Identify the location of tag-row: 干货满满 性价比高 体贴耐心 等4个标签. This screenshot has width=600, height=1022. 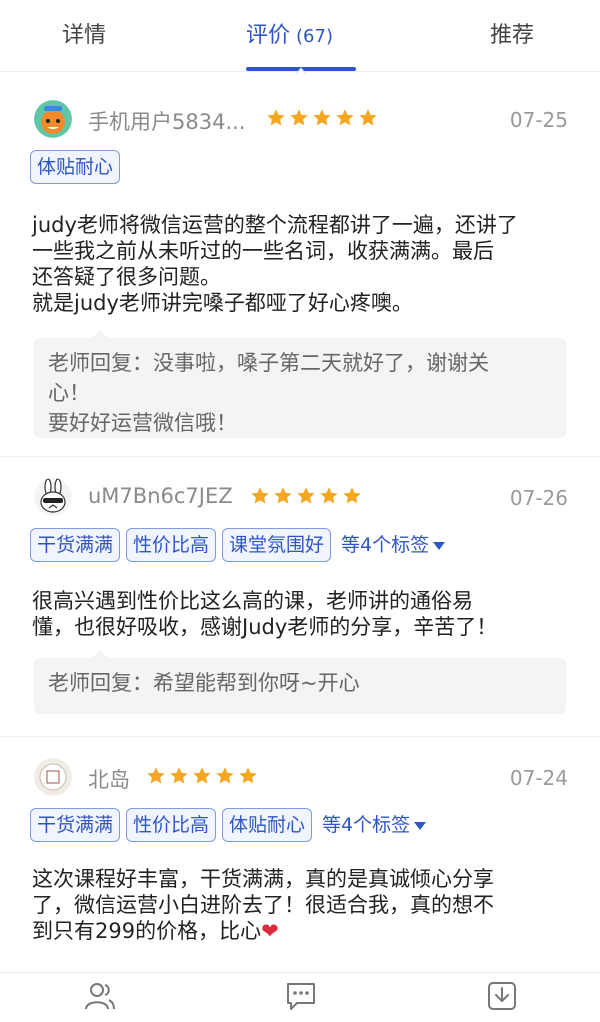
(228, 825).